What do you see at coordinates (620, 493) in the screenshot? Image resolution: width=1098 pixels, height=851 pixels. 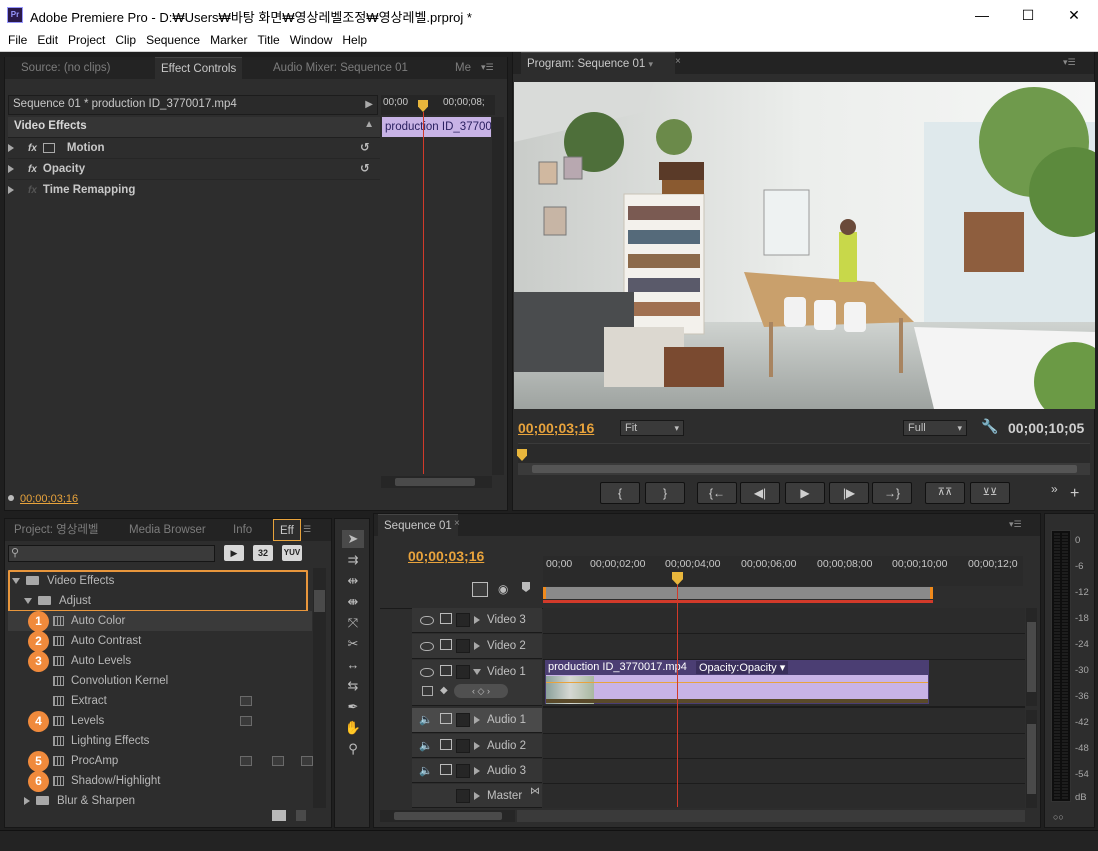 I see `mark-in-button: {` at bounding box center [620, 493].